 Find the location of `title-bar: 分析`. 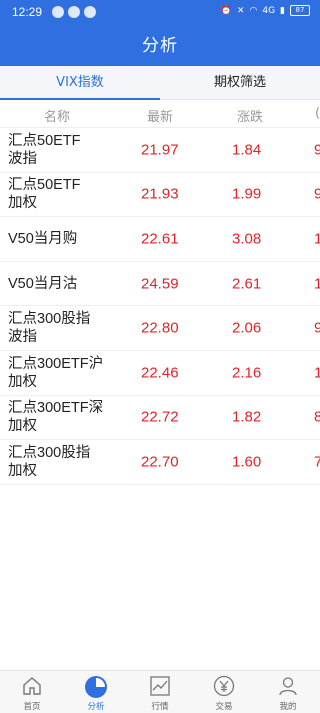

title-bar: 分析 is located at coordinates (160, 46).